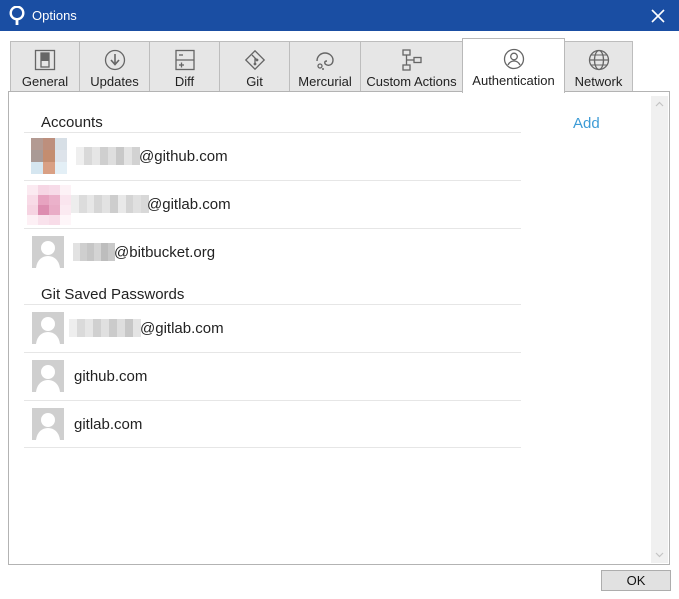  What do you see at coordinates (184, 60) in the screenshot?
I see `diff-icon` at bounding box center [184, 60].